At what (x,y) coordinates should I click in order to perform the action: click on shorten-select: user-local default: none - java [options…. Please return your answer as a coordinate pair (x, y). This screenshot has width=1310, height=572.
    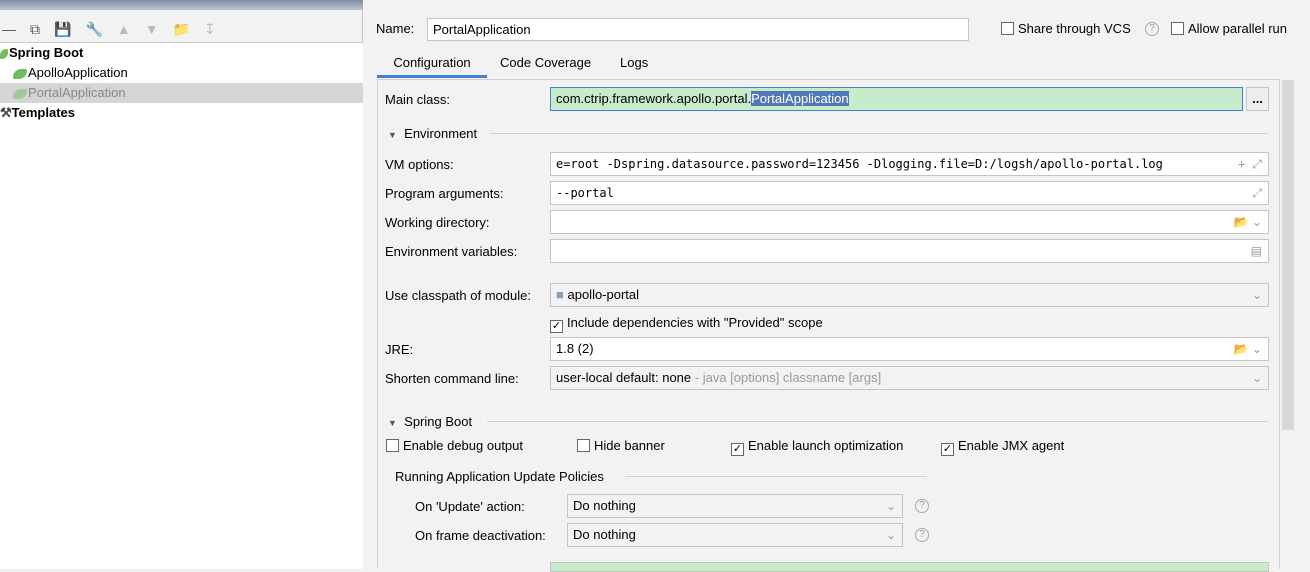
    Looking at the image, I should click on (909, 378).